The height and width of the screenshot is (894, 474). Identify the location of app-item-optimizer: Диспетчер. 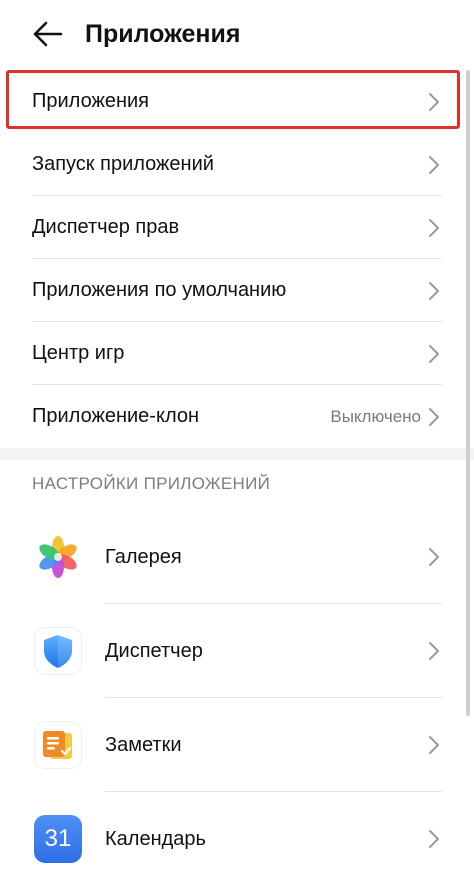
(237, 651).